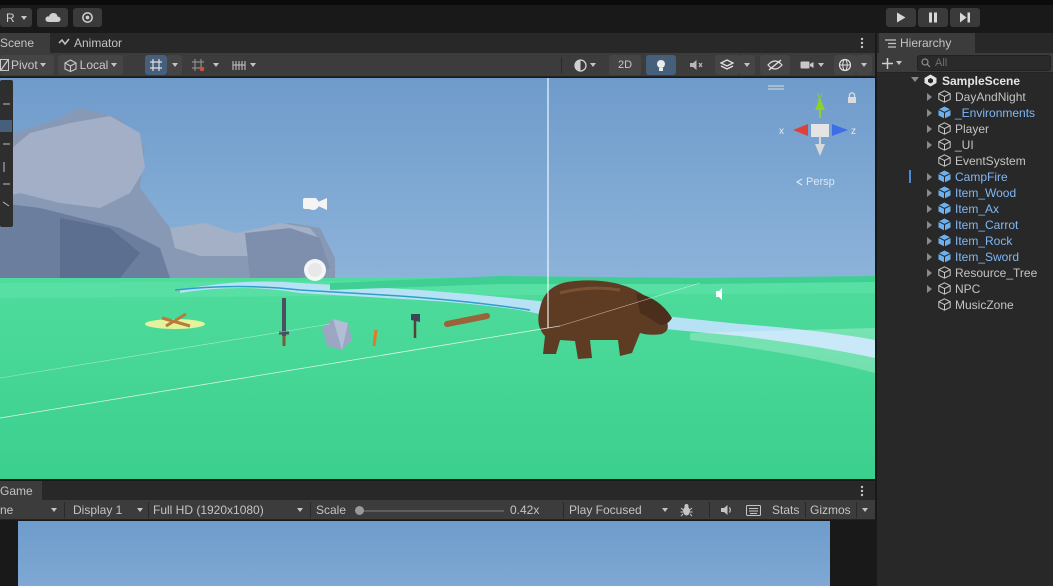 The width and height of the screenshot is (1053, 586). I want to click on scale-value: 0.42x, so click(525, 510).